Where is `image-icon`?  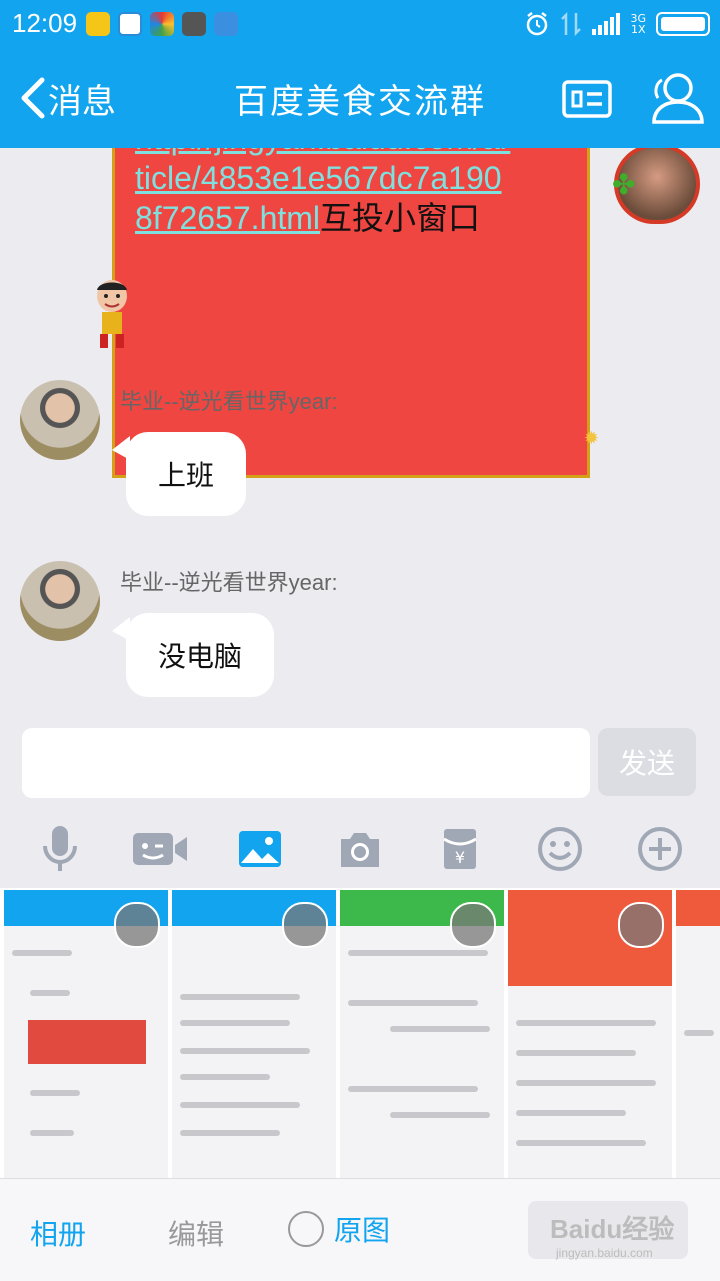
image-icon is located at coordinates (260, 849).